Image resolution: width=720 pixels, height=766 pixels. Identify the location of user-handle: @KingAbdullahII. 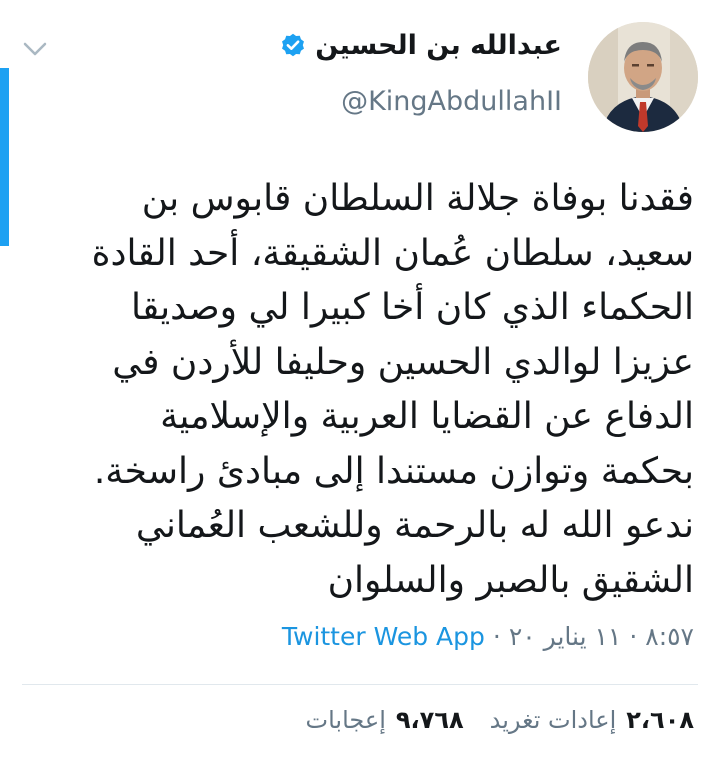
(451, 101).